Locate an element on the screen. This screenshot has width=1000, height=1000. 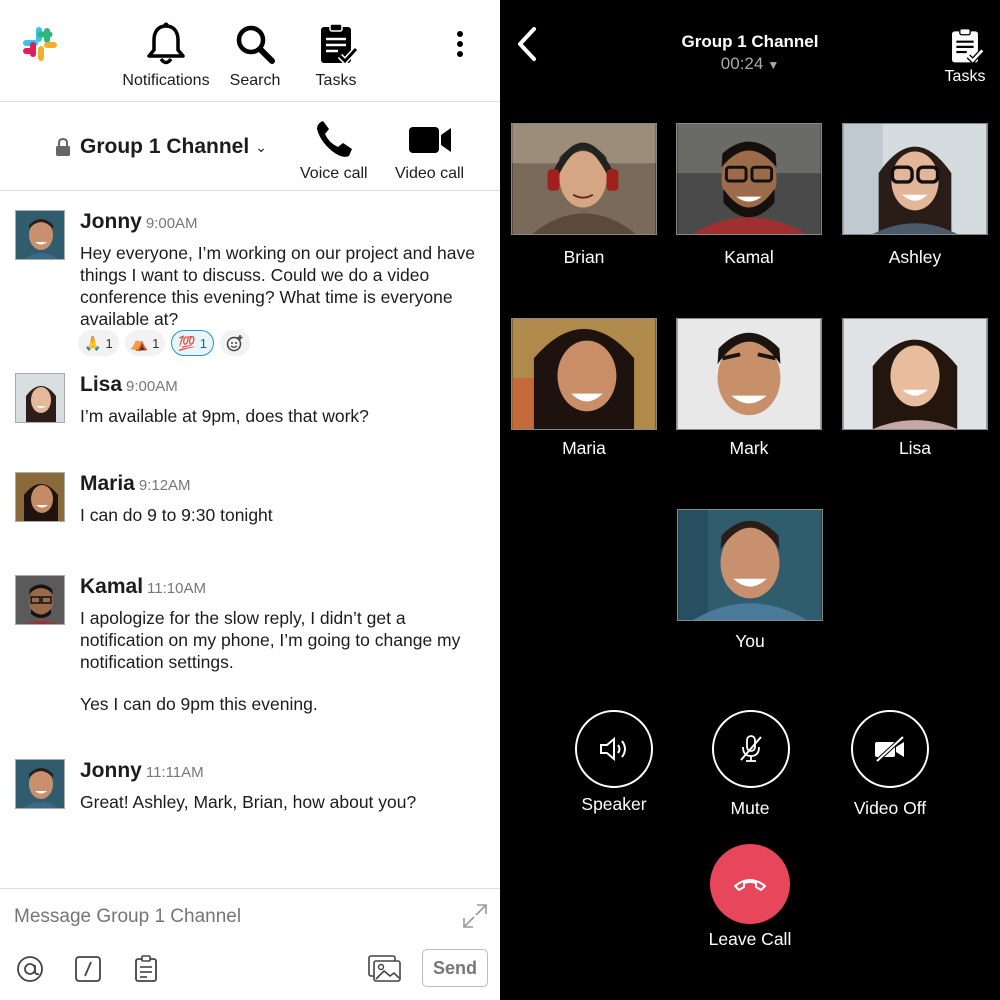
participant-video-mark is located at coordinates (749, 374).